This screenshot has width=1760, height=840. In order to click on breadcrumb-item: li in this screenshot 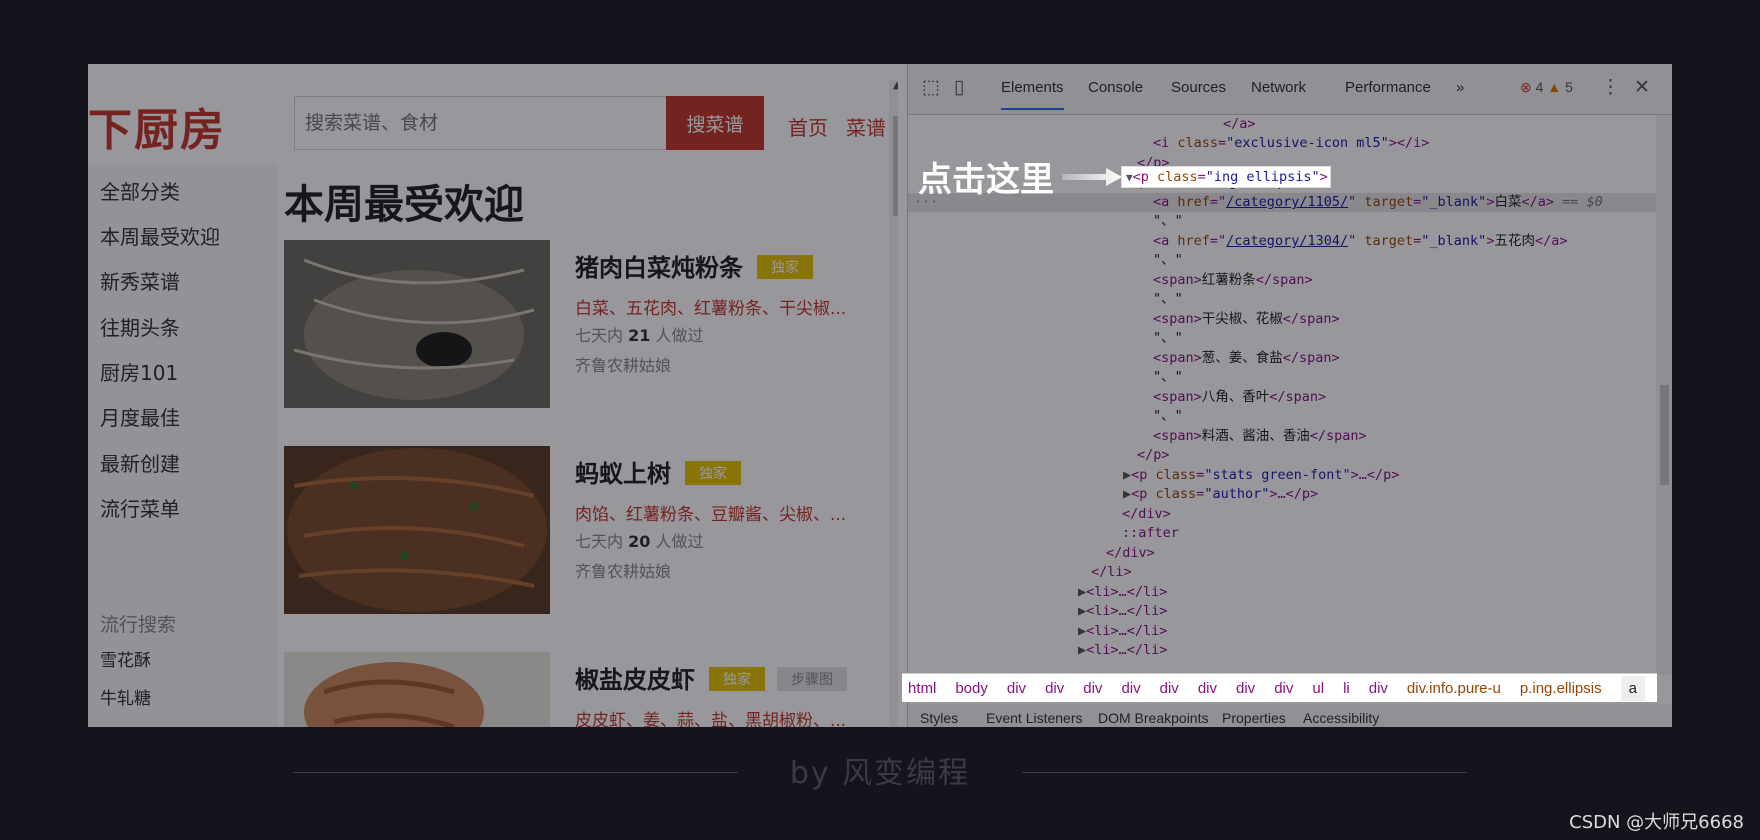, I will do `click(1346, 688)`.